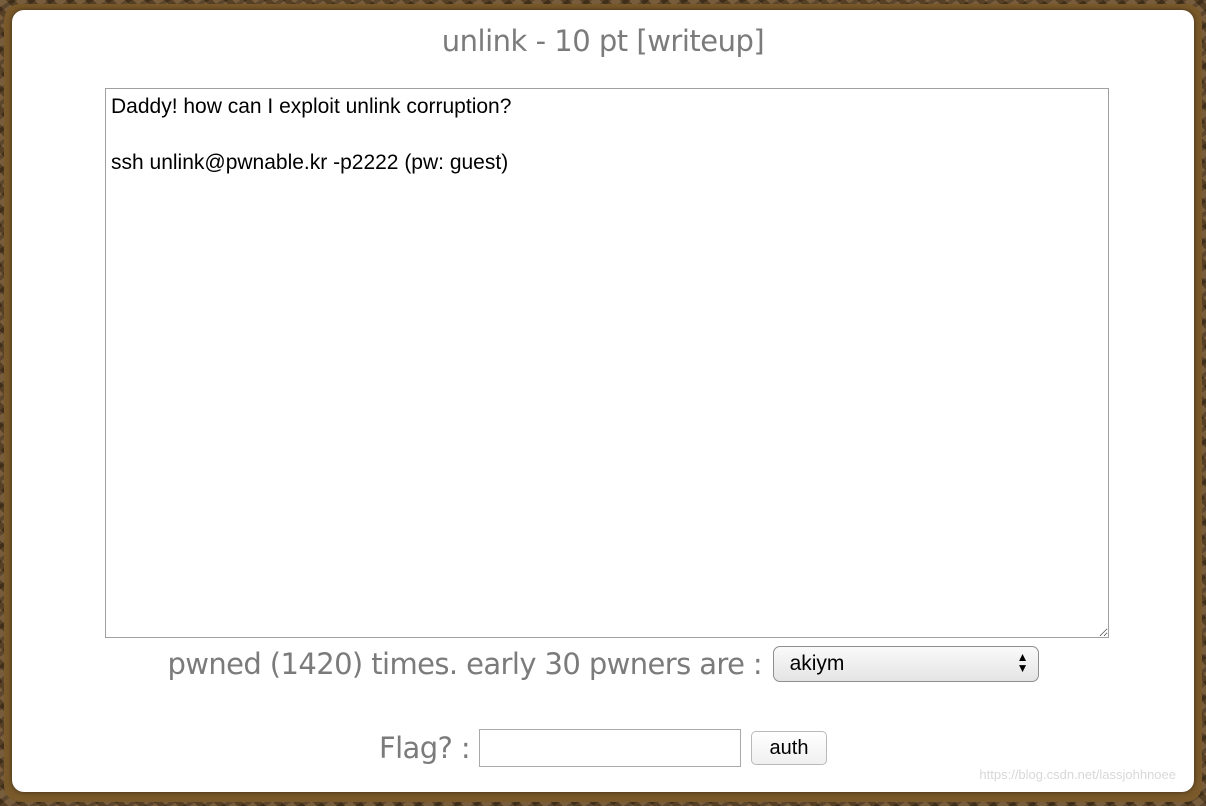 Image resolution: width=1206 pixels, height=806 pixels. I want to click on selected-pwner: akiym, so click(817, 663).